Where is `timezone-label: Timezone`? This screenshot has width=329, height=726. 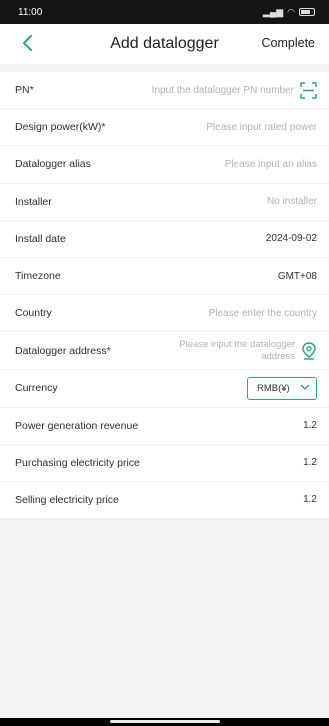 timezone-label: Timezone is located at coordinates (38, 276).